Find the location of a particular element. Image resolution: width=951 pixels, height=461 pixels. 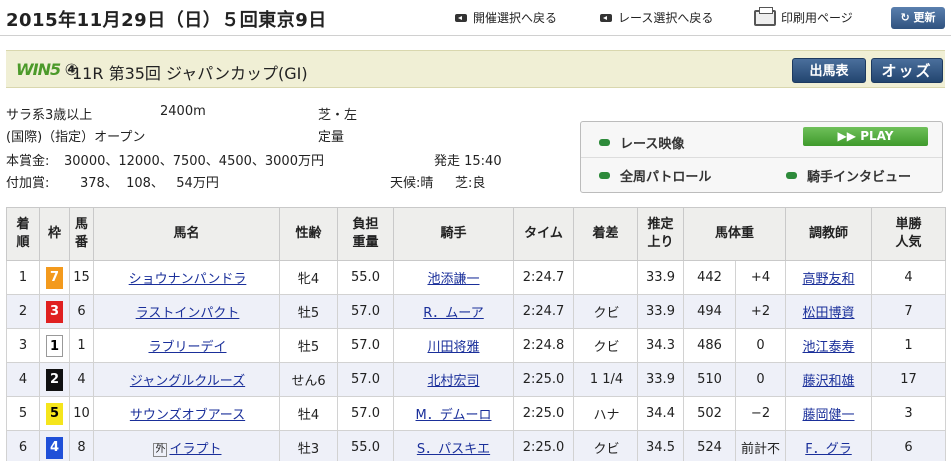

jockey-link: 池添謙一 is located at coordinates (453, 279).